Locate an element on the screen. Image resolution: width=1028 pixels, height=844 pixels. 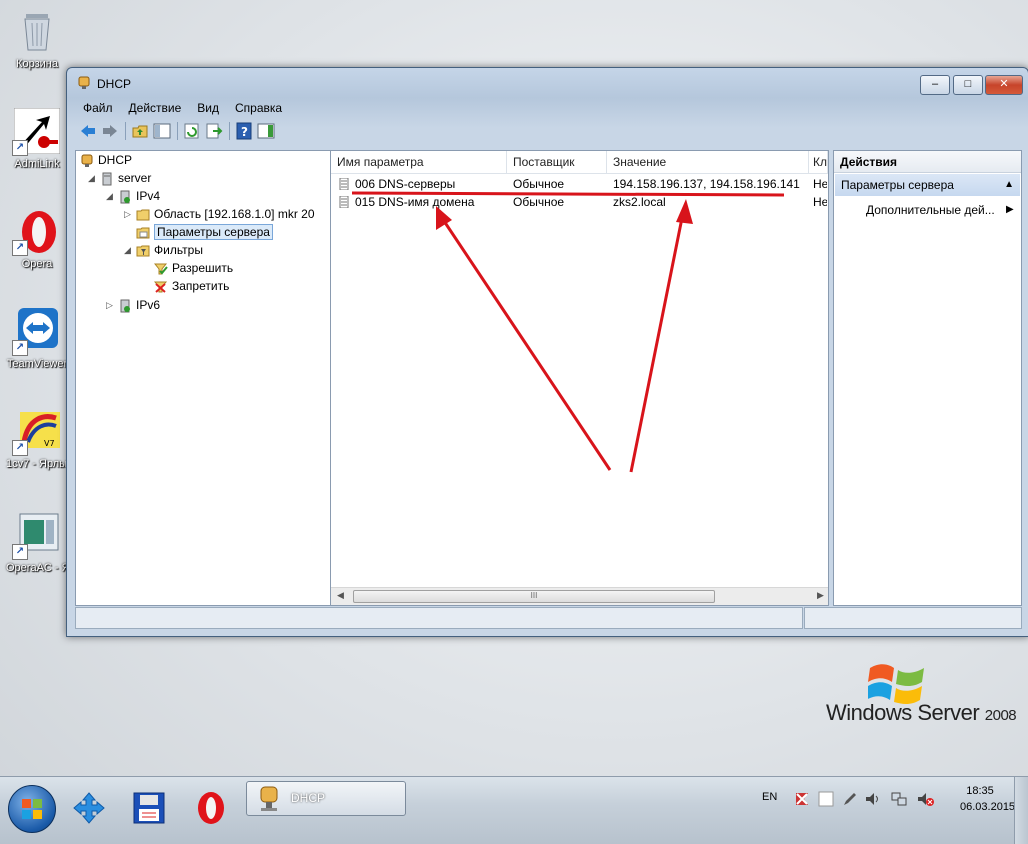
taskbar-item-dhcp: DHCP is located at coordinates (326, 798).